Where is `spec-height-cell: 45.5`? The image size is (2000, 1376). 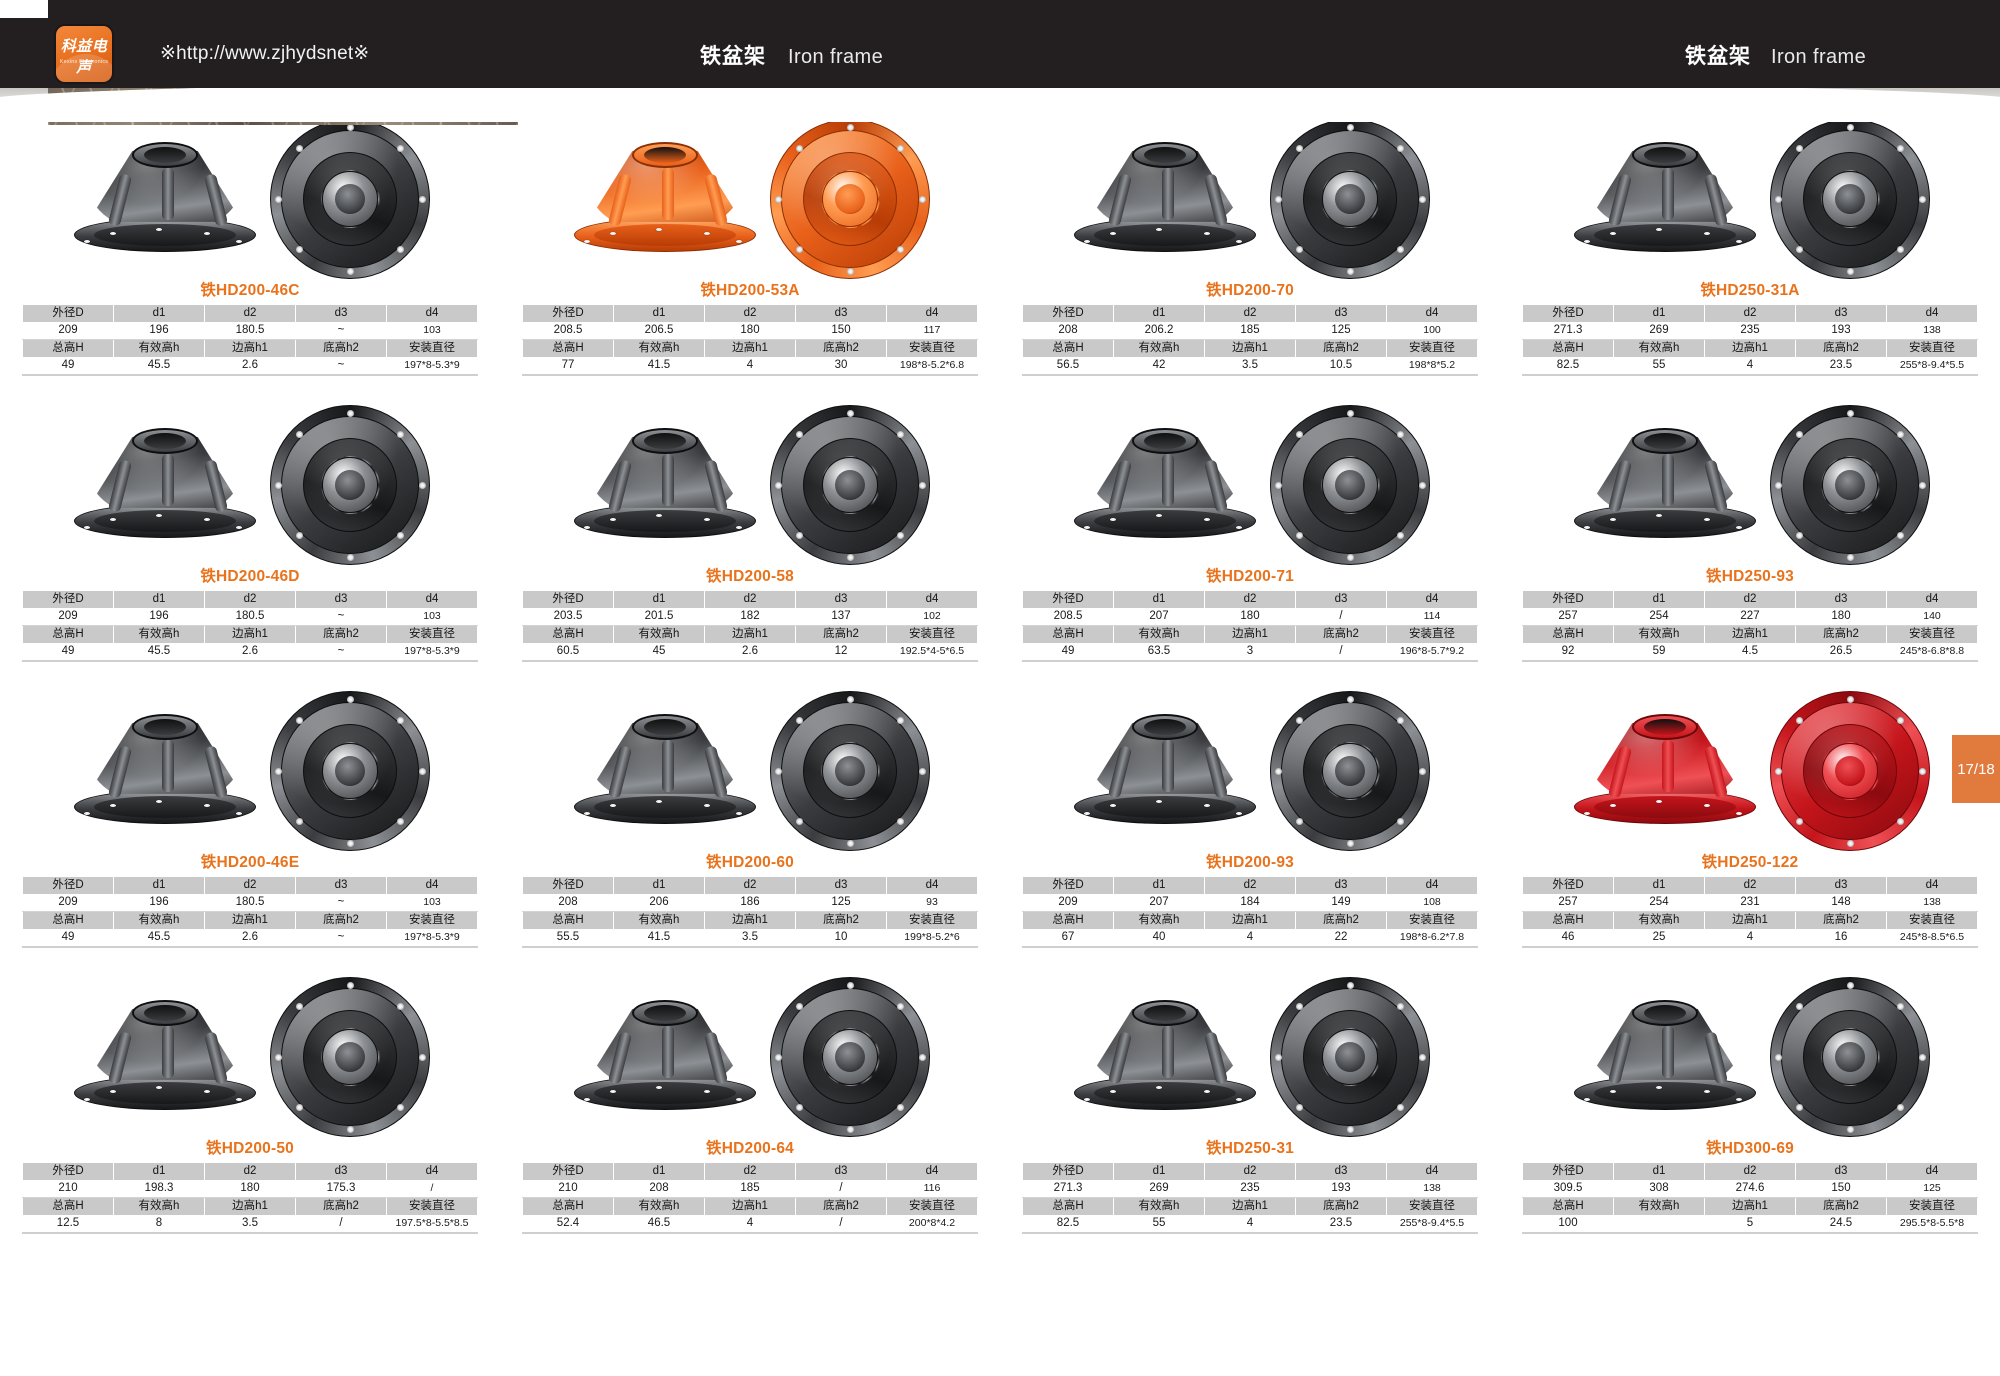 spec-height-cell: 45.5 is located at coordinates (159, 652).